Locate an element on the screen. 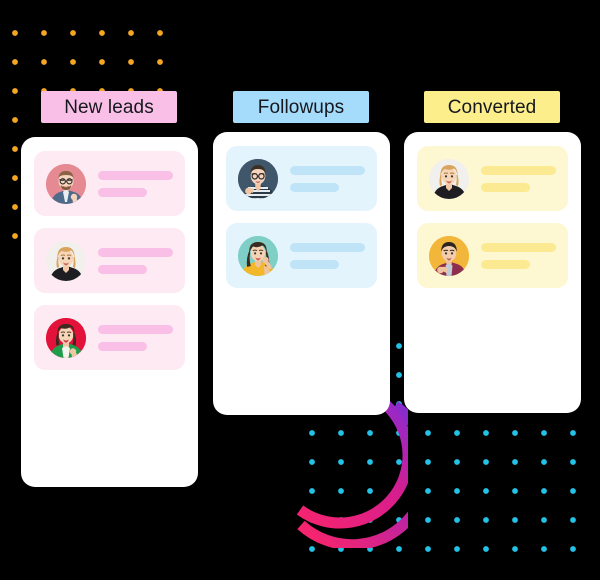 The width and height of the screenshot is (600, 580). column-header-converted: Converted is located at coordinates (492, 107).